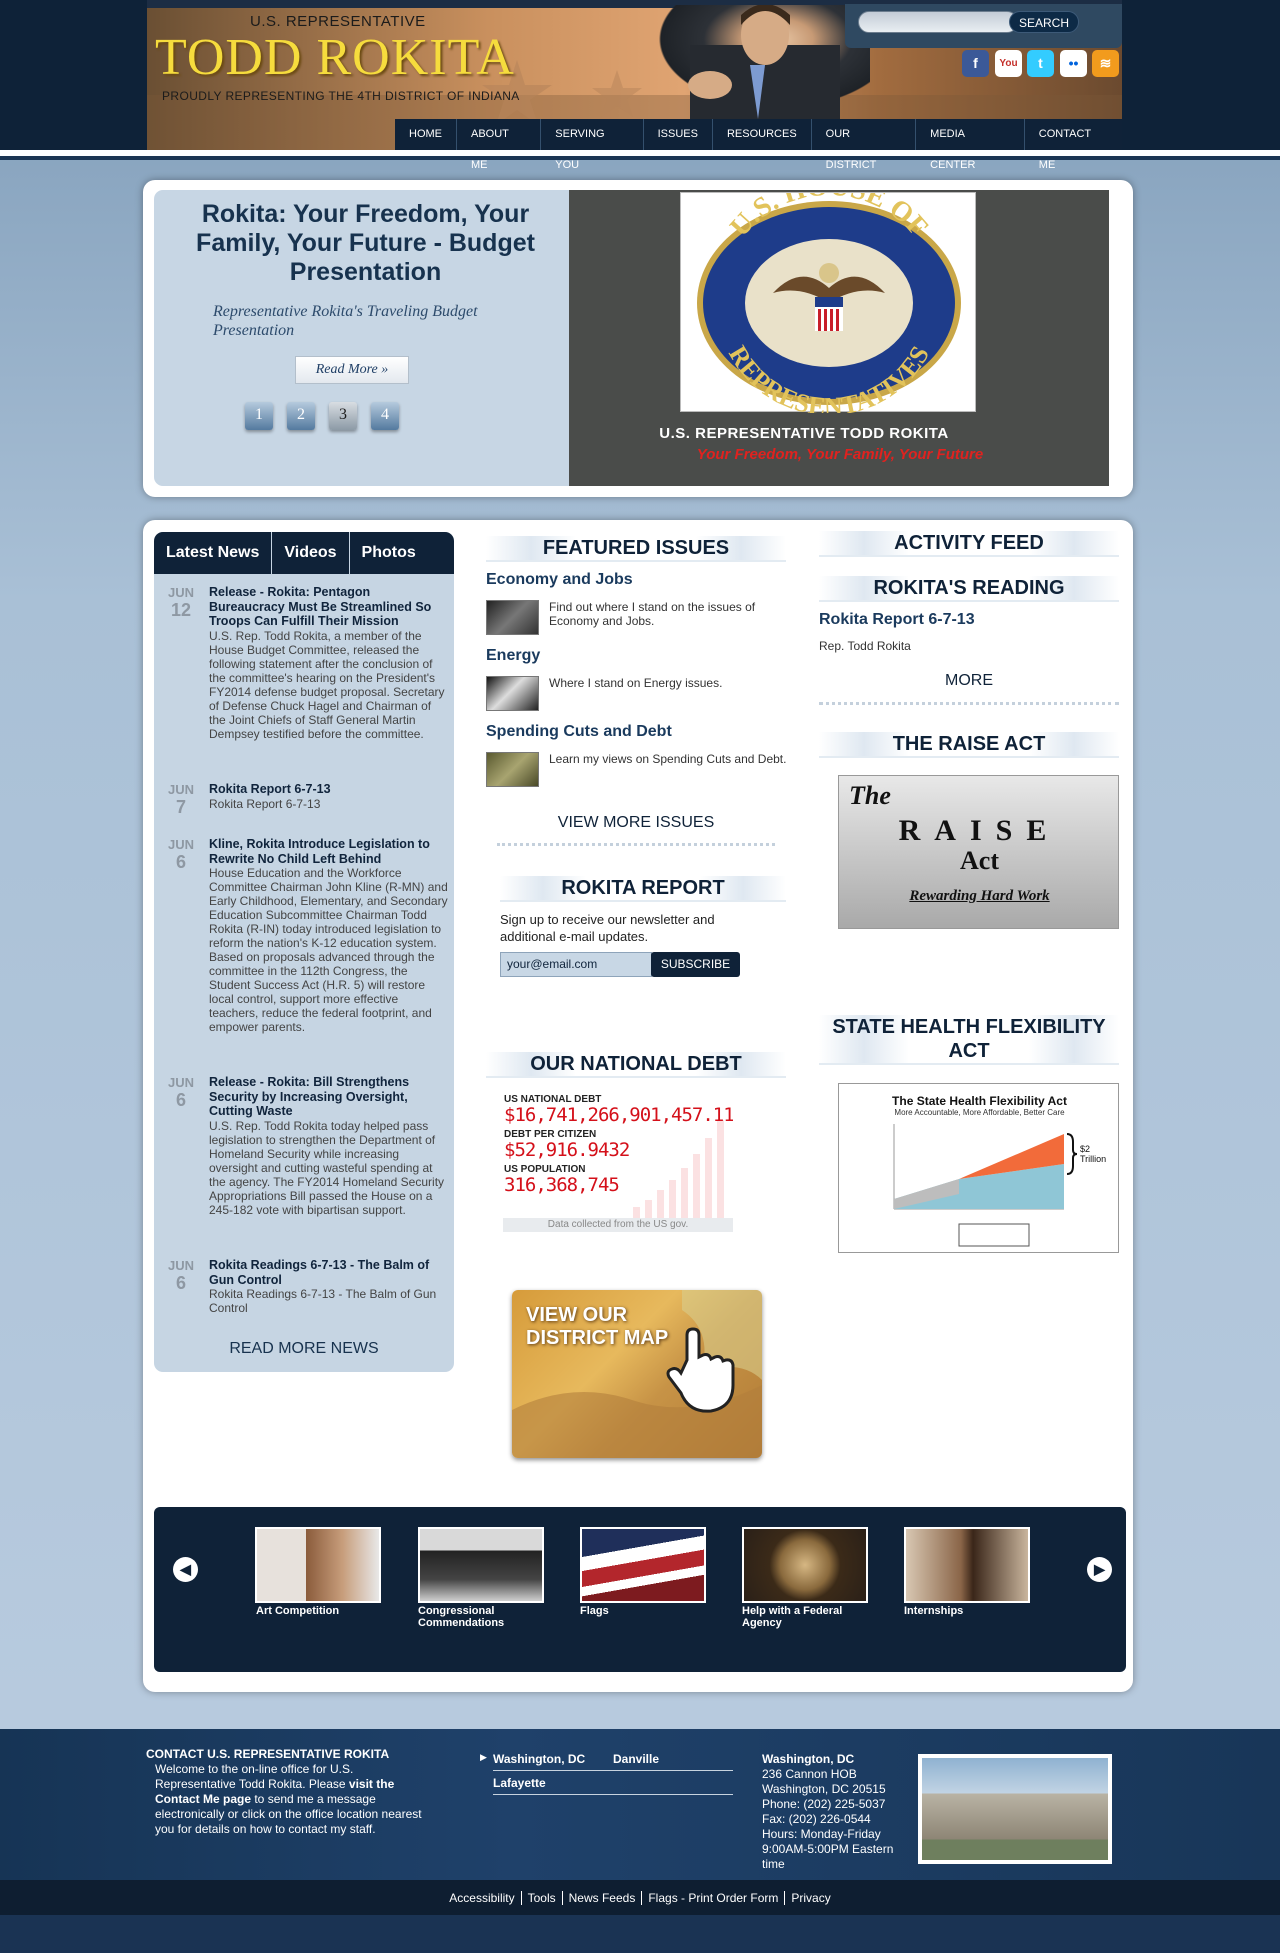 This screenshot has height=1953, width=1280. I want to click on footer-link-flags-order: Flags - Print Order Form, so click(714, 1898).